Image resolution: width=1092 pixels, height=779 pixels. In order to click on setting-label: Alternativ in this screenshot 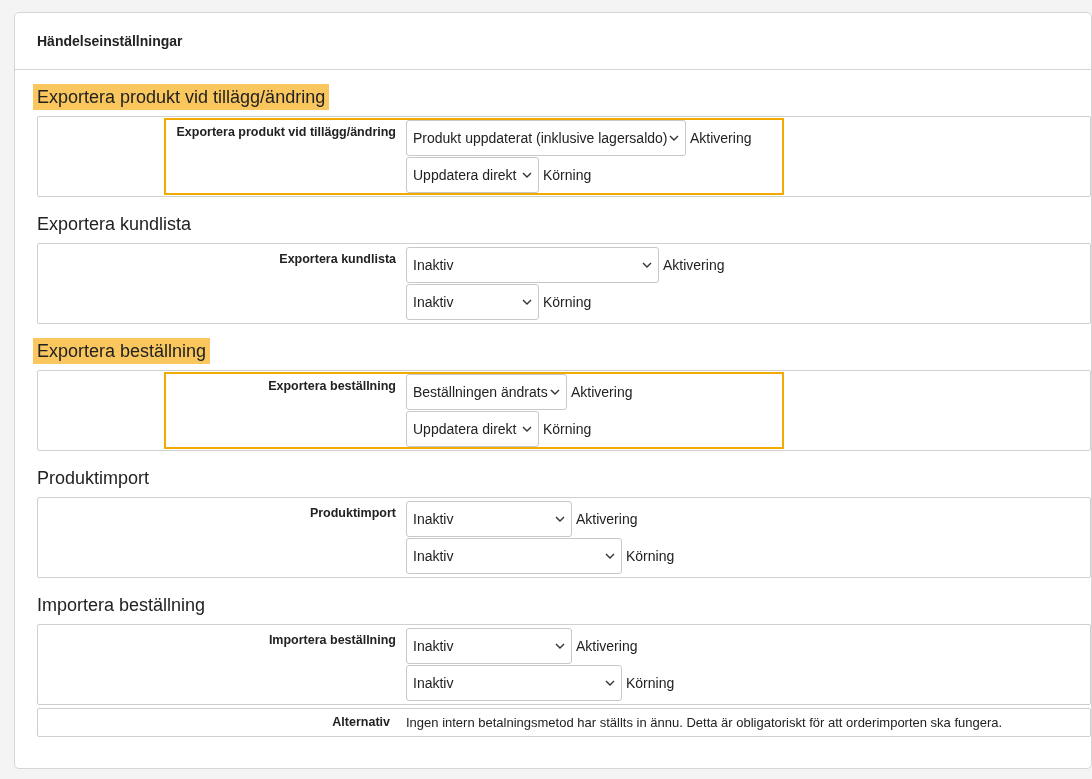, I will do `click(361, 722)`.